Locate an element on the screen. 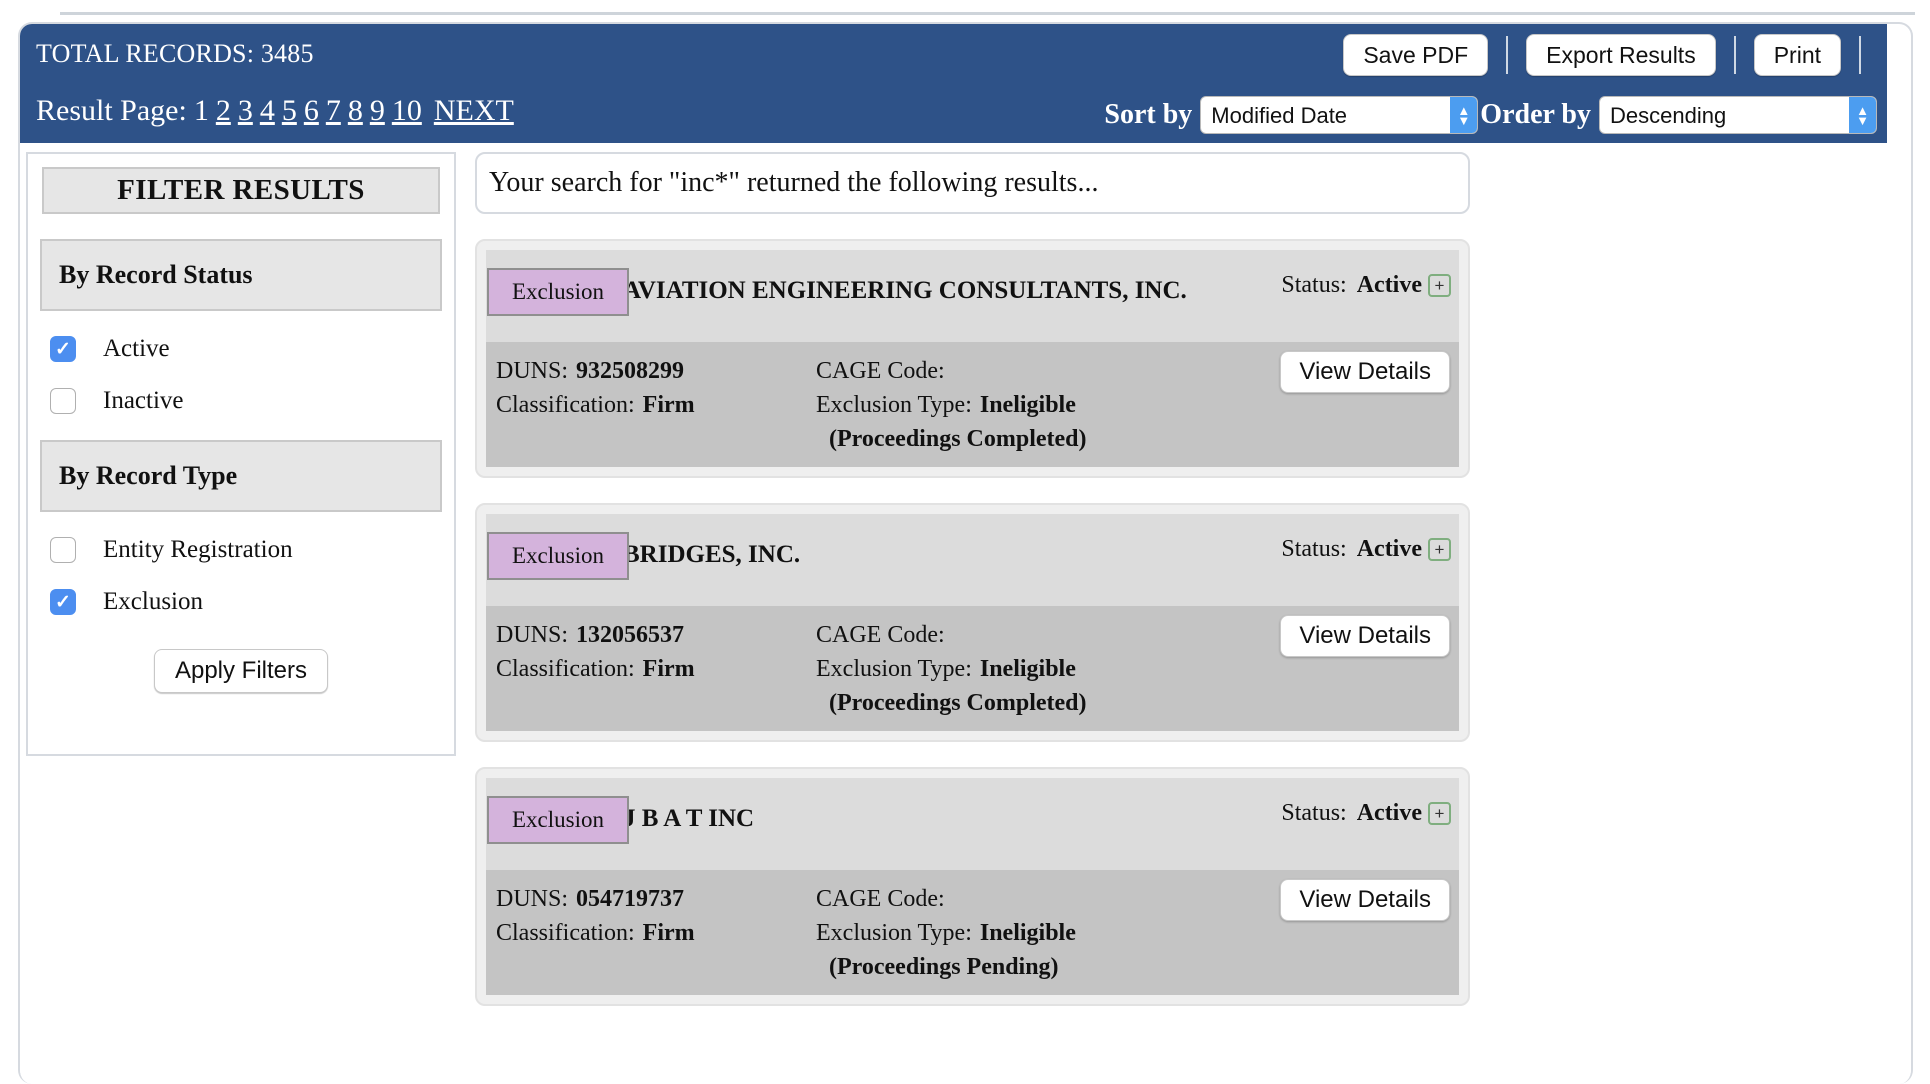 This screenshot has height=1084, width=1930. filter-group-heading: By Record Type is located at coordinates (241, 476).